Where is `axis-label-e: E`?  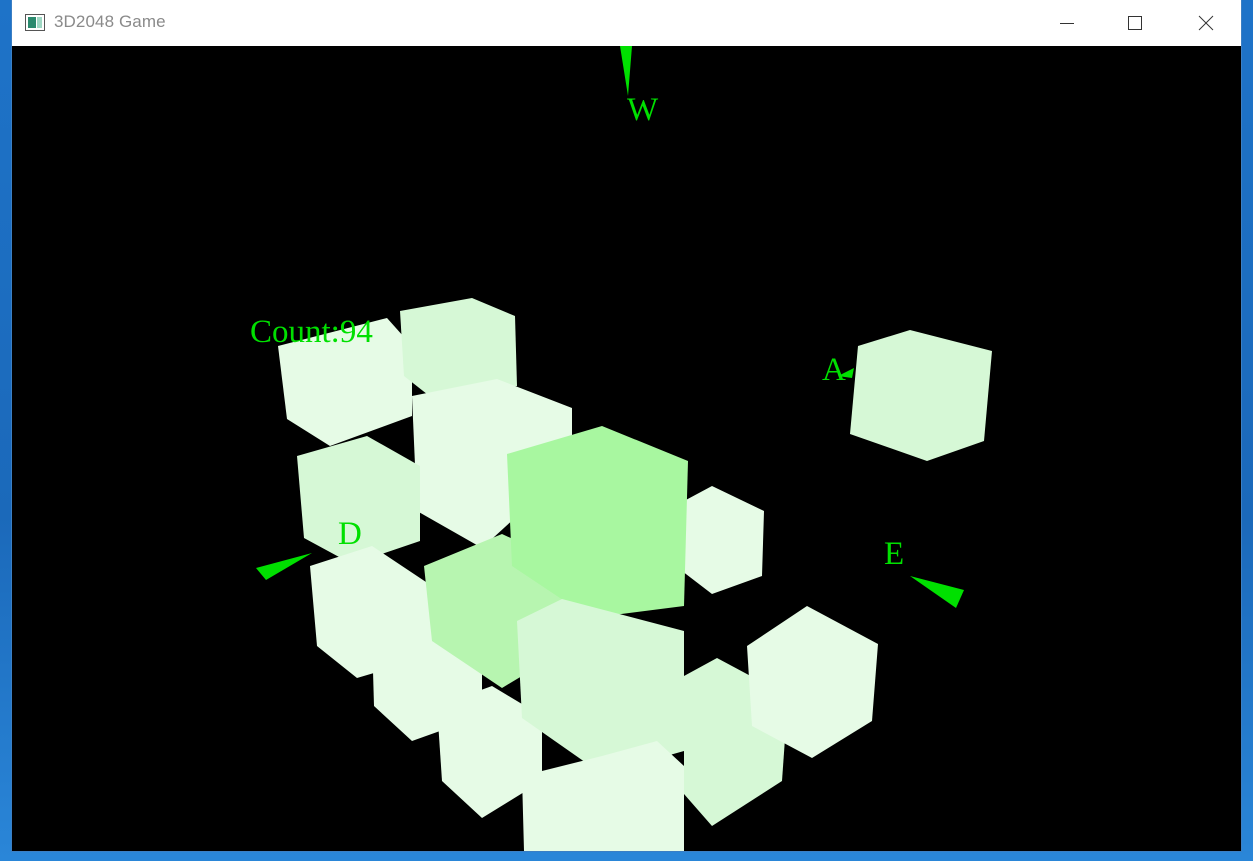 axis-label-e: E is located at coordinates (894, 554).